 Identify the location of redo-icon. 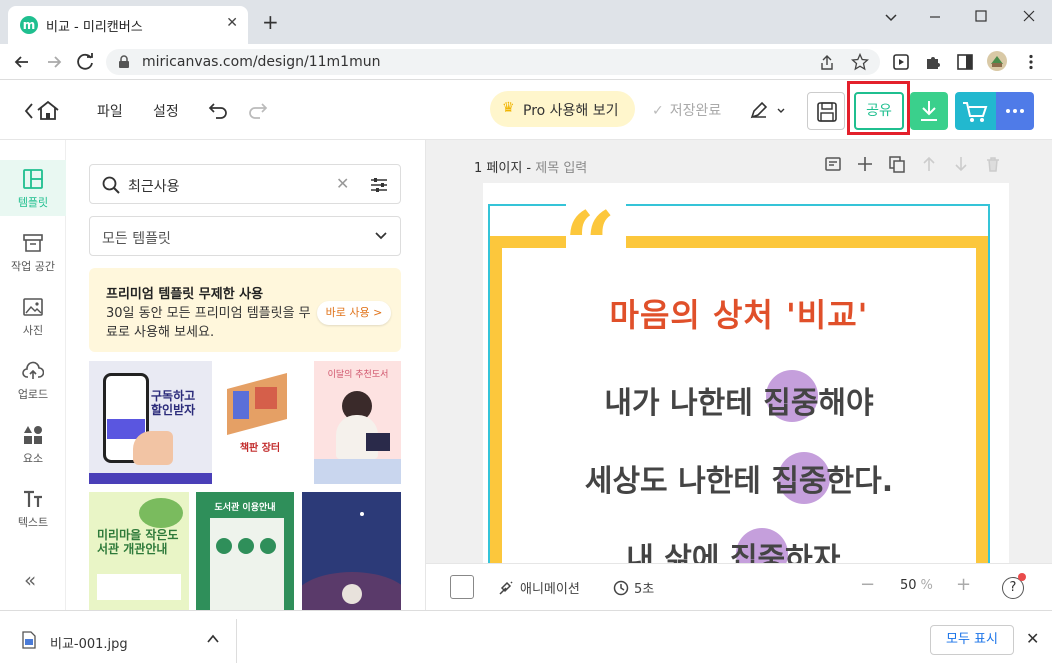
(257, 110).